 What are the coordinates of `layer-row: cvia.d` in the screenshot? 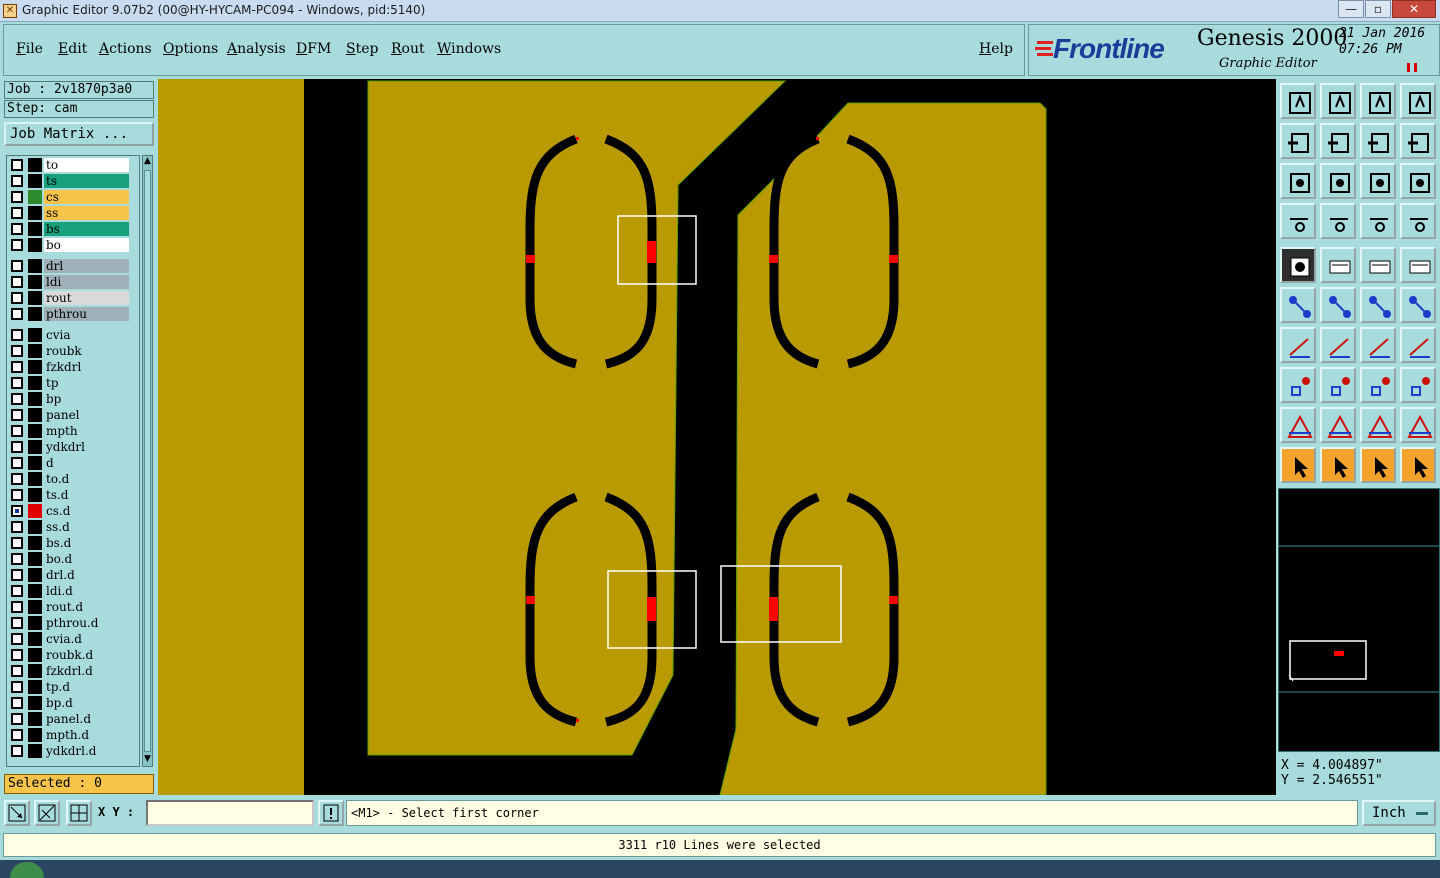 It's located at (69, 639).